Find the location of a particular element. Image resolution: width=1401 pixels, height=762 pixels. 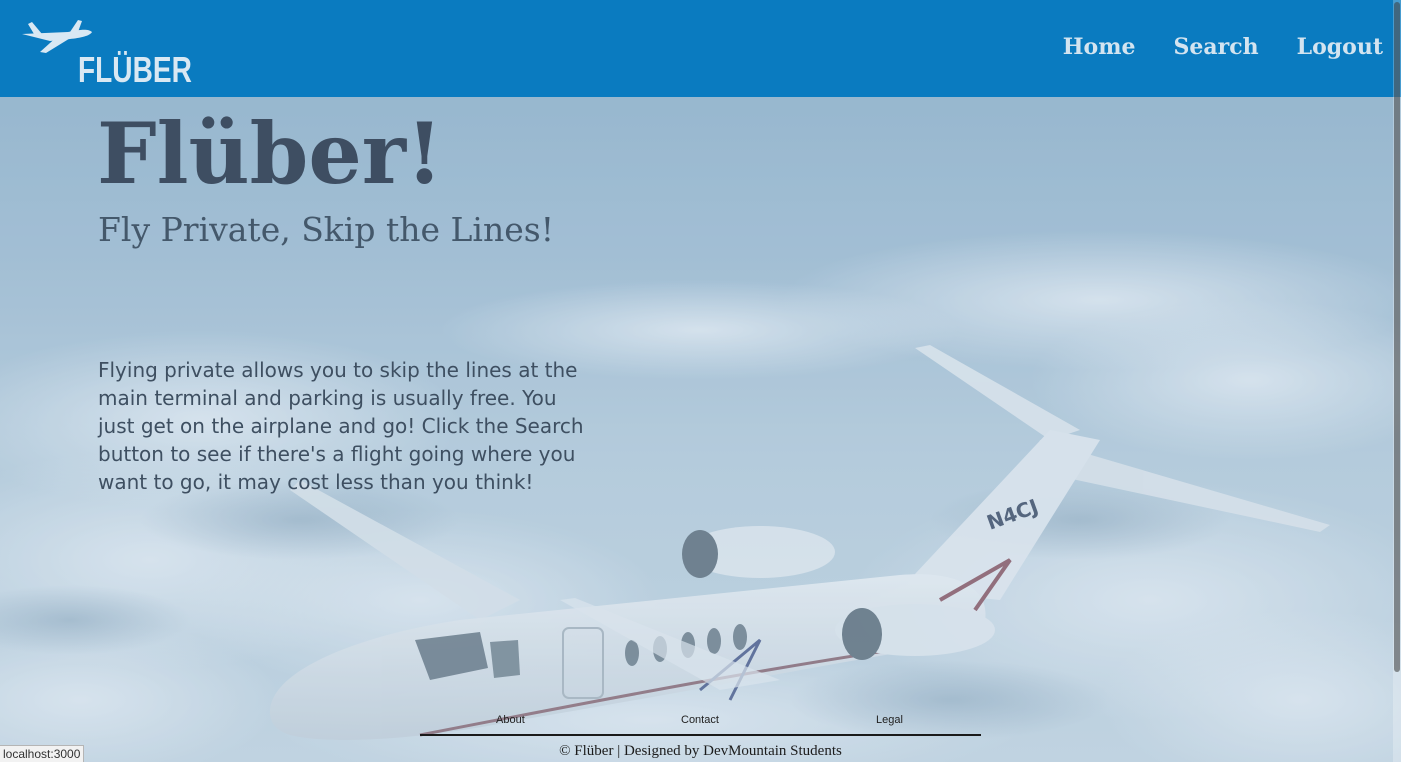

top-navigation-bar: FLÜBER Home Search Logout is located at coordinates (700, 48).